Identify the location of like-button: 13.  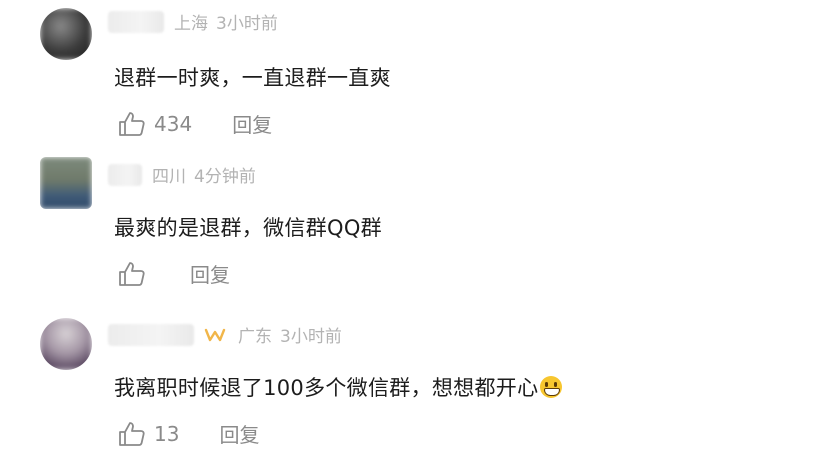
(148, 434).